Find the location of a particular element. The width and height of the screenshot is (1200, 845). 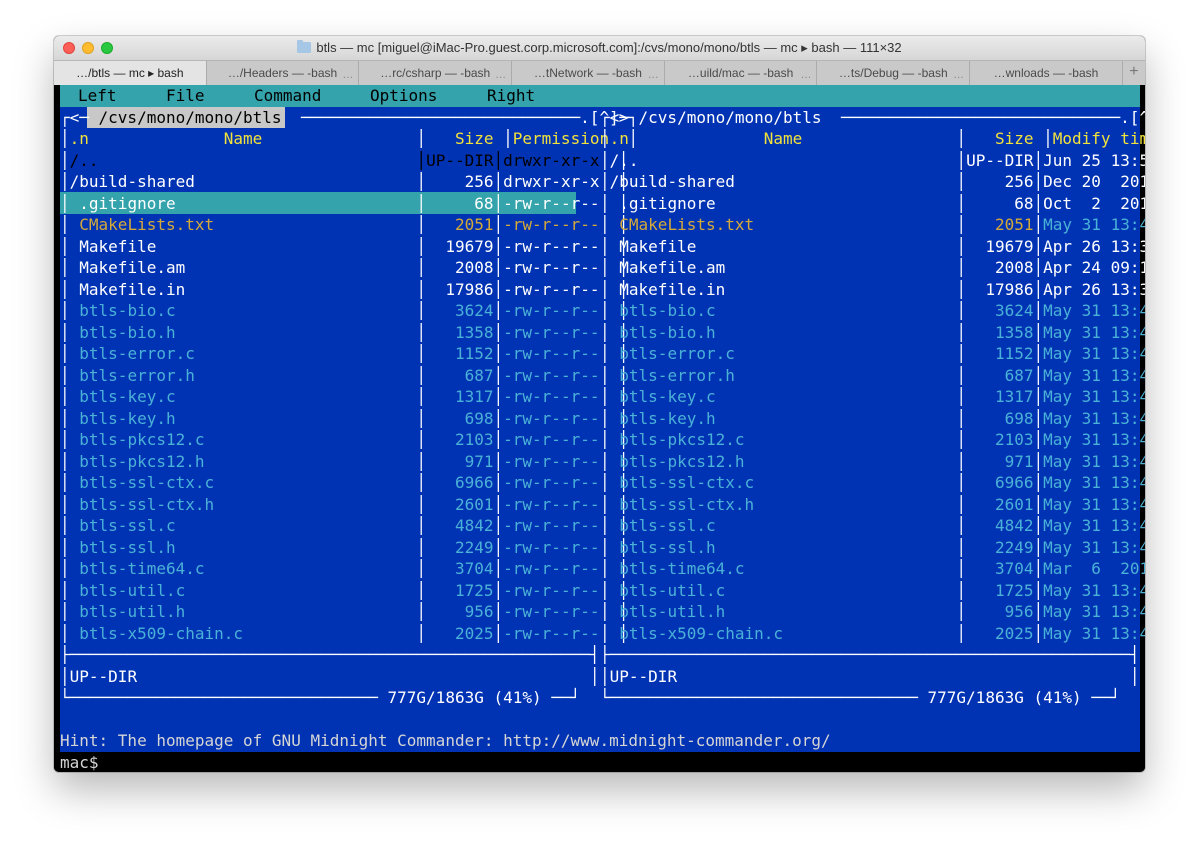

shell-prompt: mac$ is located at coordinates (79, 762).